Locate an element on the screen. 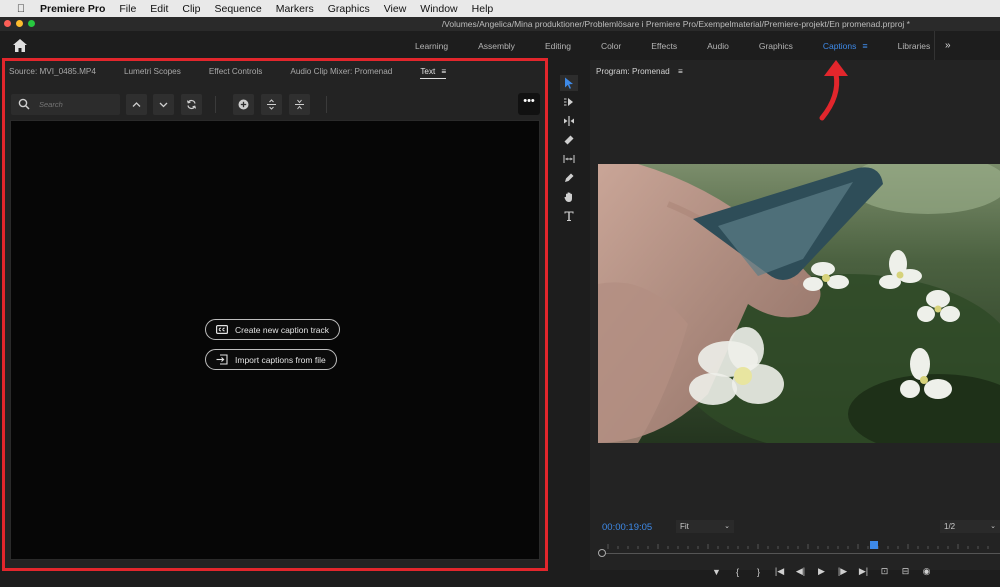  razor-tool is located at coordinates (569, 140).